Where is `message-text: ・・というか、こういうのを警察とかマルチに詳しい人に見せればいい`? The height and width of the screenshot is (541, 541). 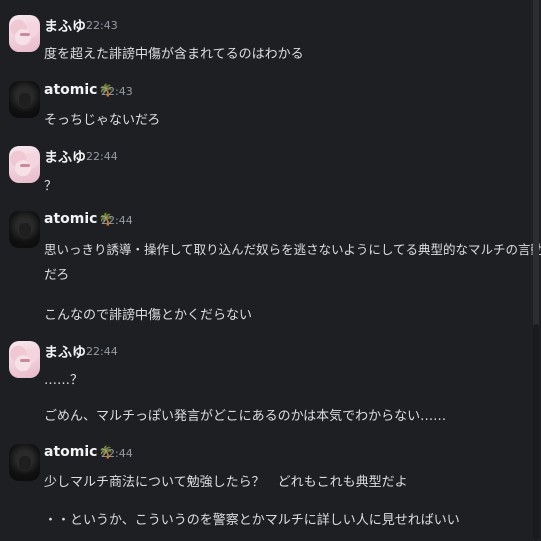 message-text: ・・というか、こういうのを警察とかマルチに詳しい人に見せればいい is located at coordinates (252, 520).